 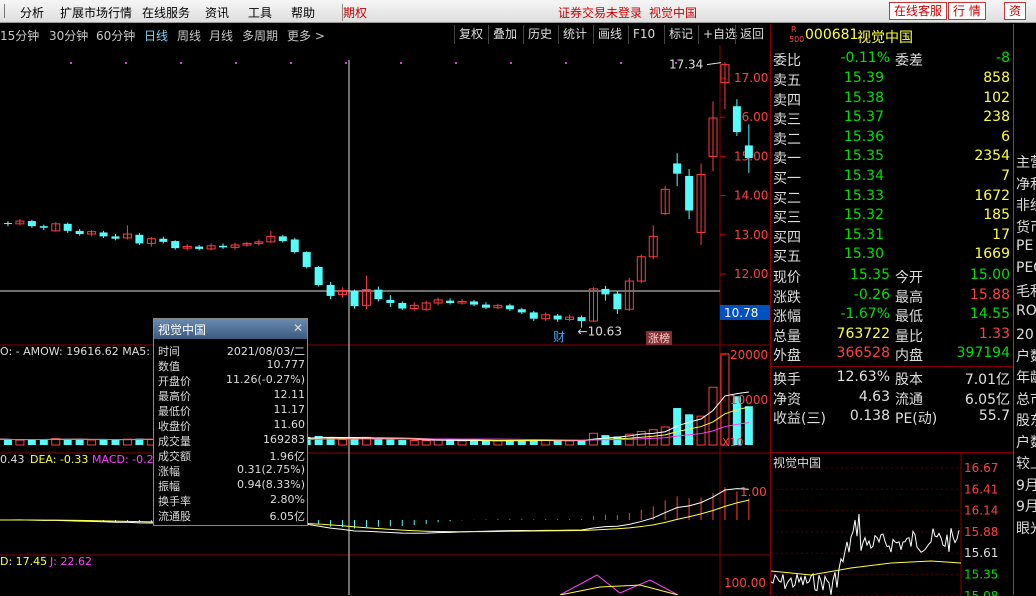 I want to click on weibi-label: 委比, so click(x=787, y=61).